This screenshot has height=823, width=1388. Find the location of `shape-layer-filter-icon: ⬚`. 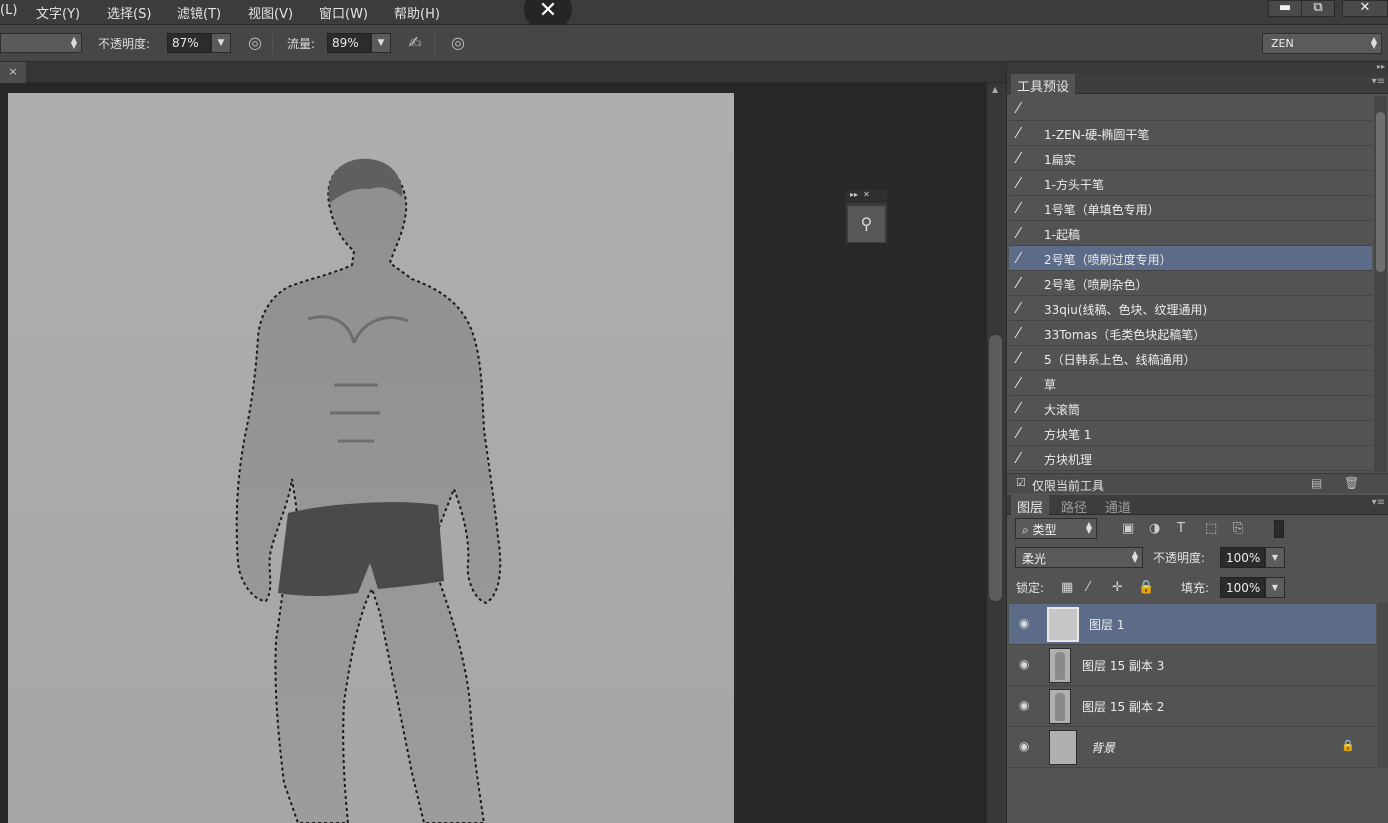

shape-layer-filter-icon: ⬚ is located at coordinates (1211, 528).